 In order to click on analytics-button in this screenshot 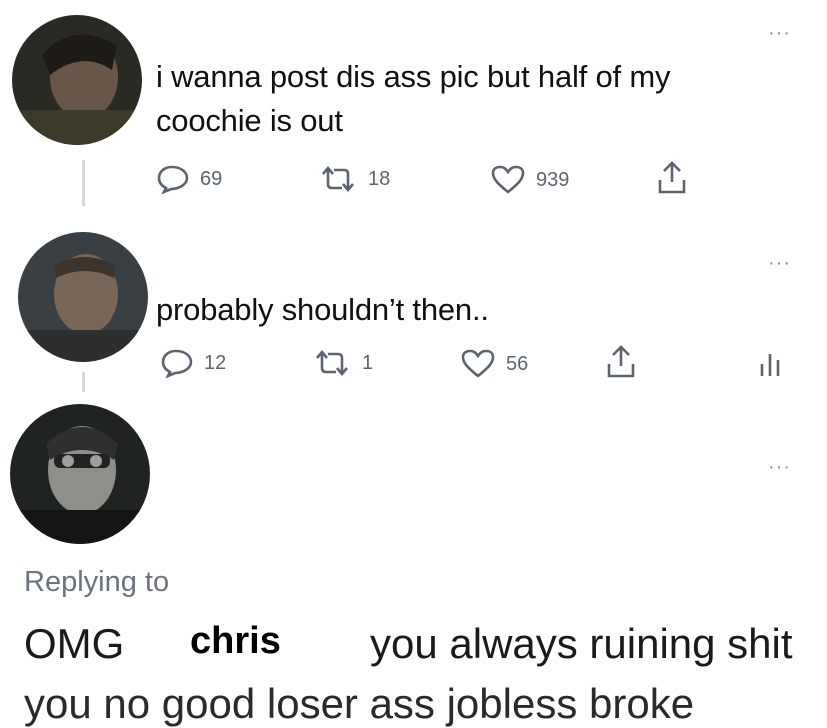, I will do `click(771, 363)`.